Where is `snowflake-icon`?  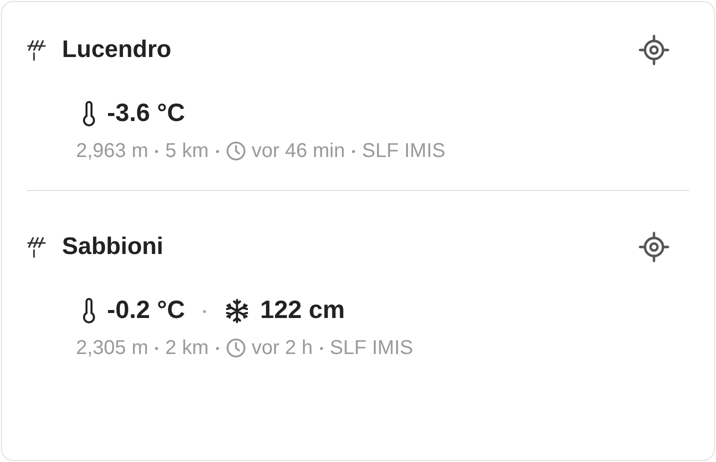 snowflake-icon is located at coordinates (237, 311).